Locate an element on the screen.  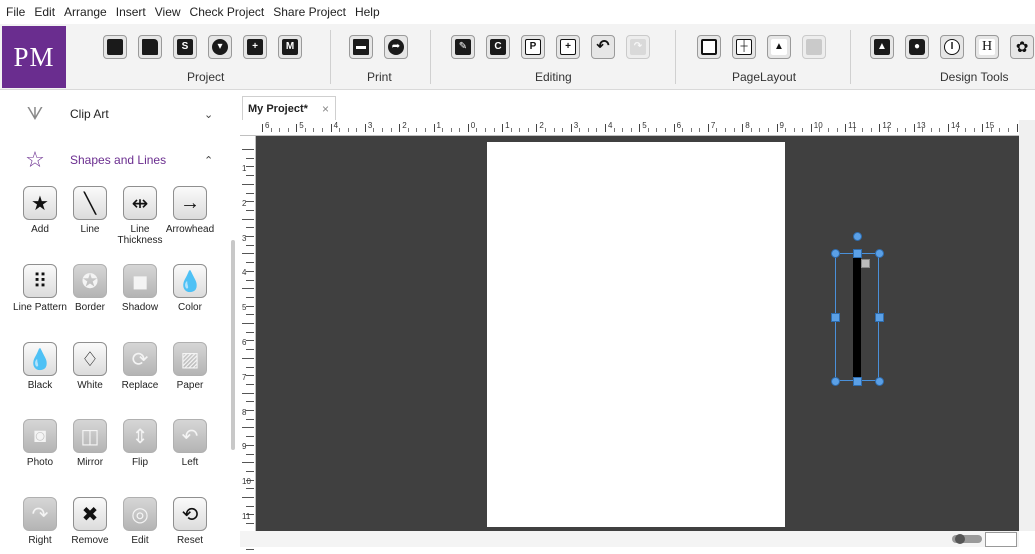
share-button: ➦ is located at coordinates (396, 47).